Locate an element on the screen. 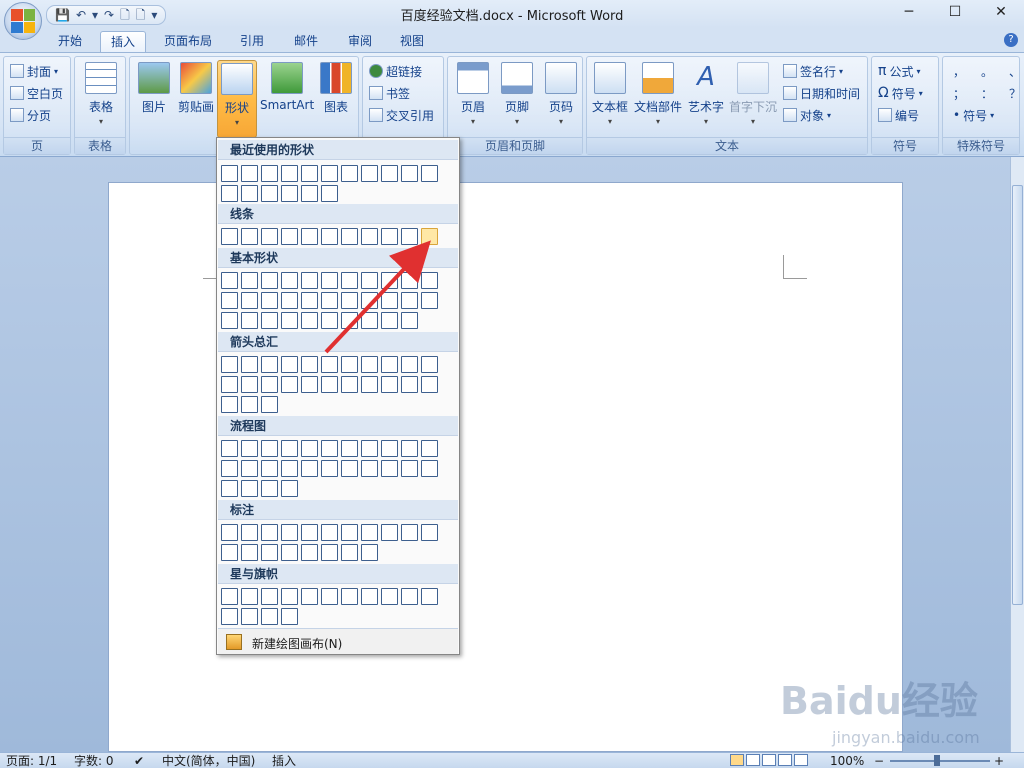 The height and width of the screenshot is (768, 1024). enumeration-comma-char: 、 is located at coordinates (1015, 71).